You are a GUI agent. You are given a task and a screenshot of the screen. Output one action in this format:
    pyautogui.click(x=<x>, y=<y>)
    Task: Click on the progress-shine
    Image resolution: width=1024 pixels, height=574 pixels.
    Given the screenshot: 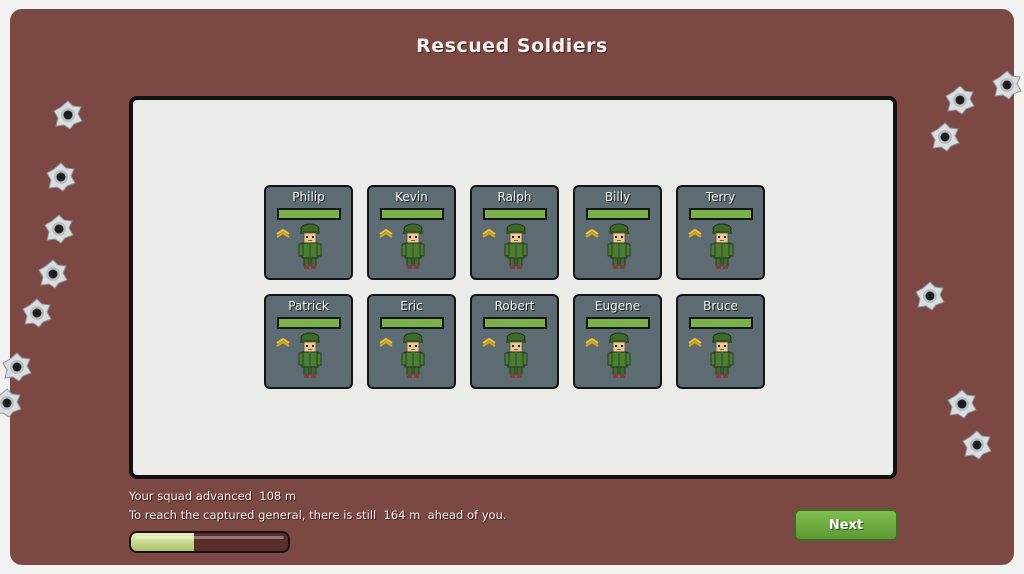 What is the action you would take?
    pyautogui.click(x=209, y=537)
    